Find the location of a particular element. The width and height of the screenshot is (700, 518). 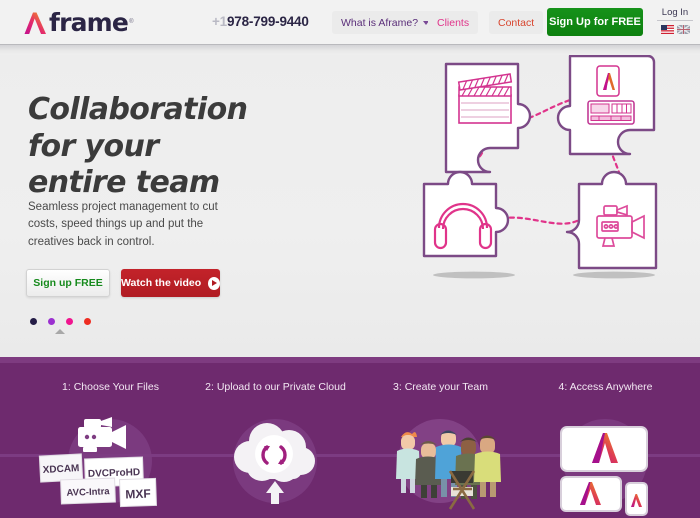

phone-digits: 978-799-9440 is located at coordinates (268, 21).